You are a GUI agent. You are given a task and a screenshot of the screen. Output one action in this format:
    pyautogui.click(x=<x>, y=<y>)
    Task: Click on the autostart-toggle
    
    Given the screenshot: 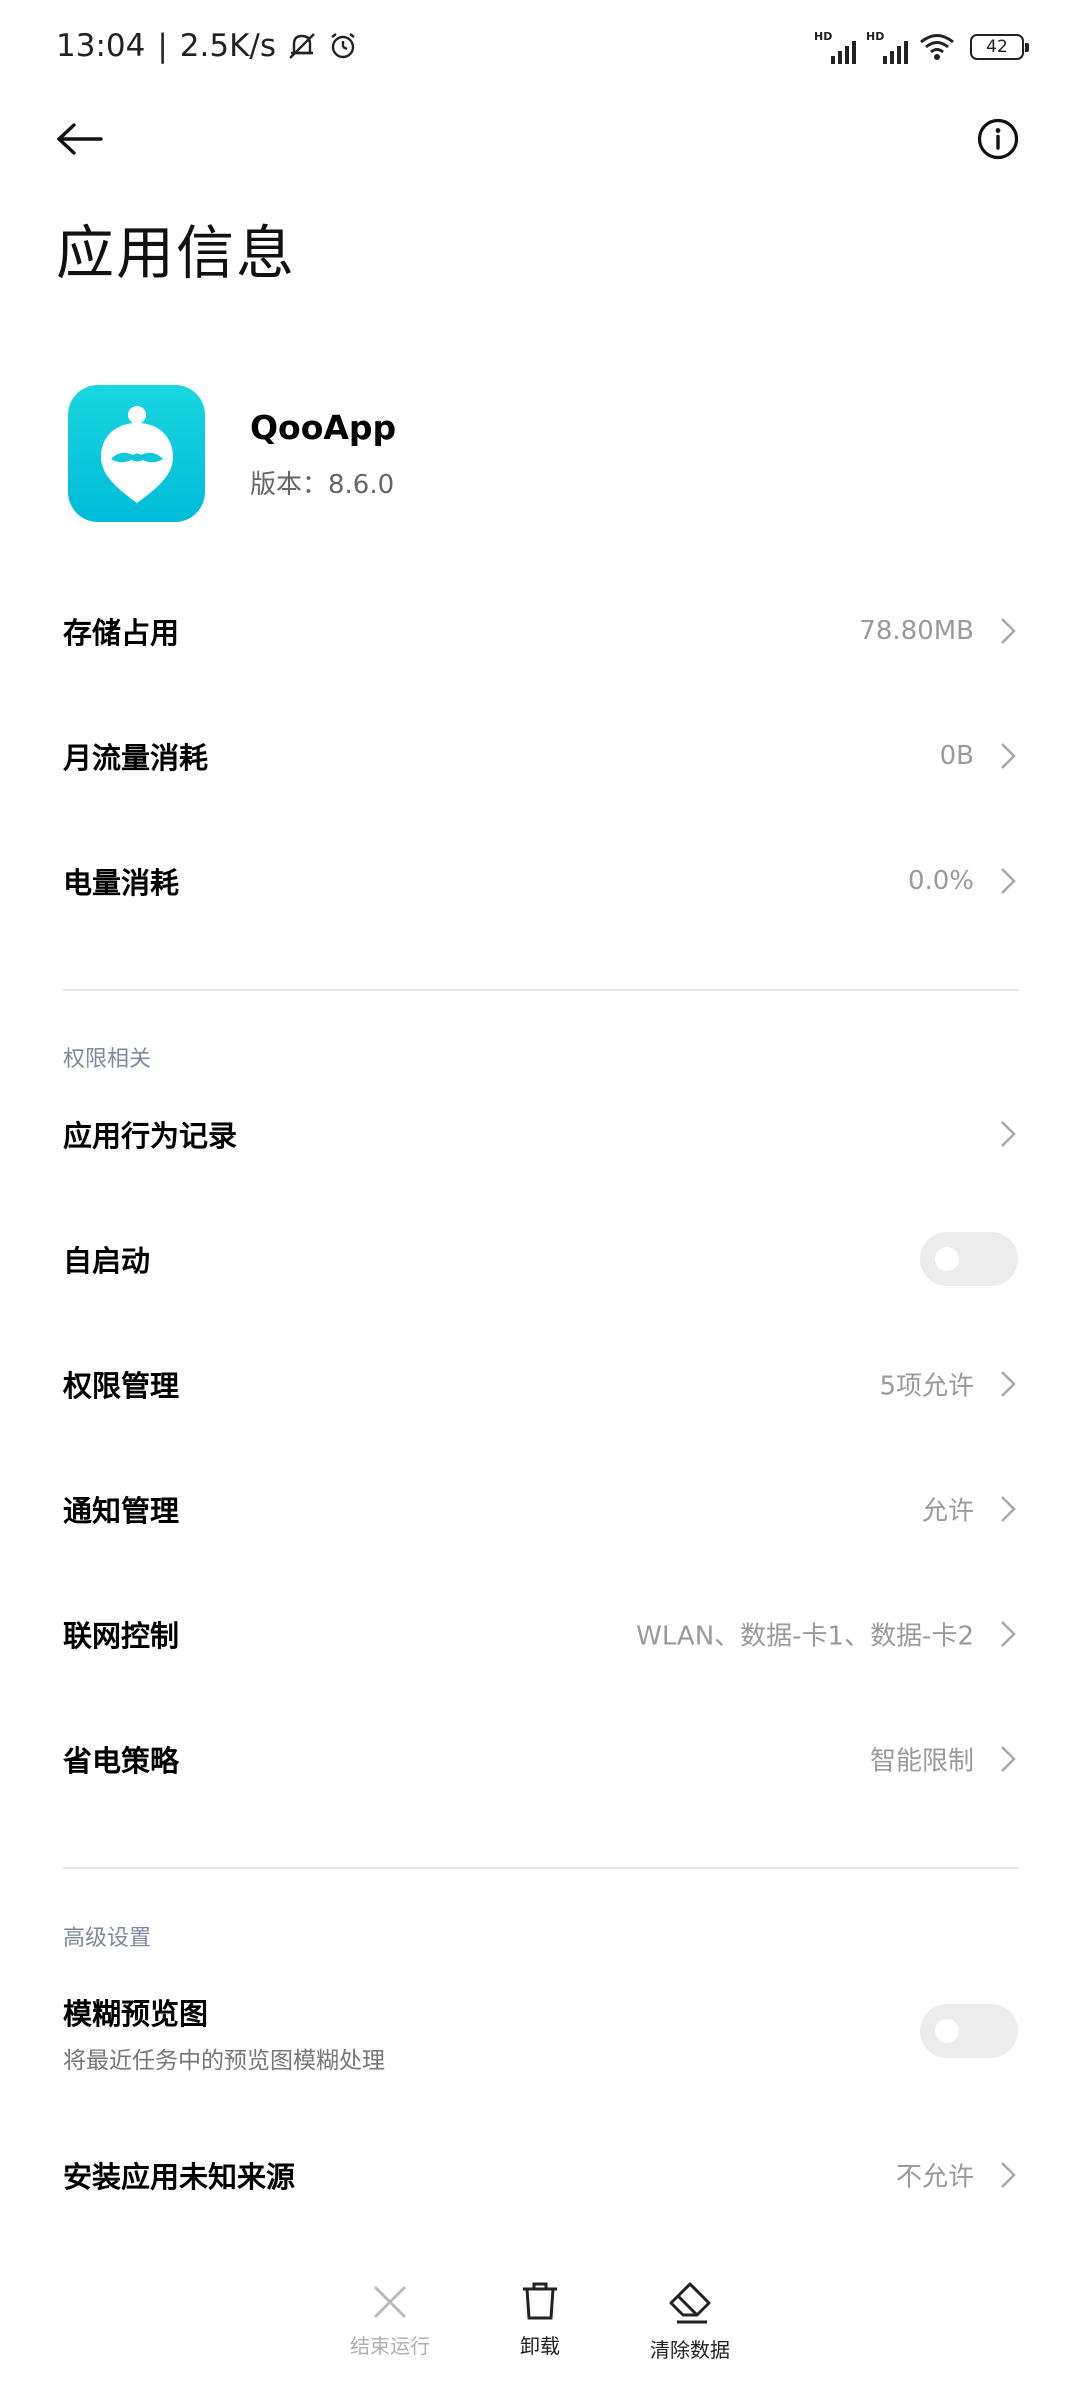 What is the action you would take?
    pyautogui.click(x=969, y=1259)
    